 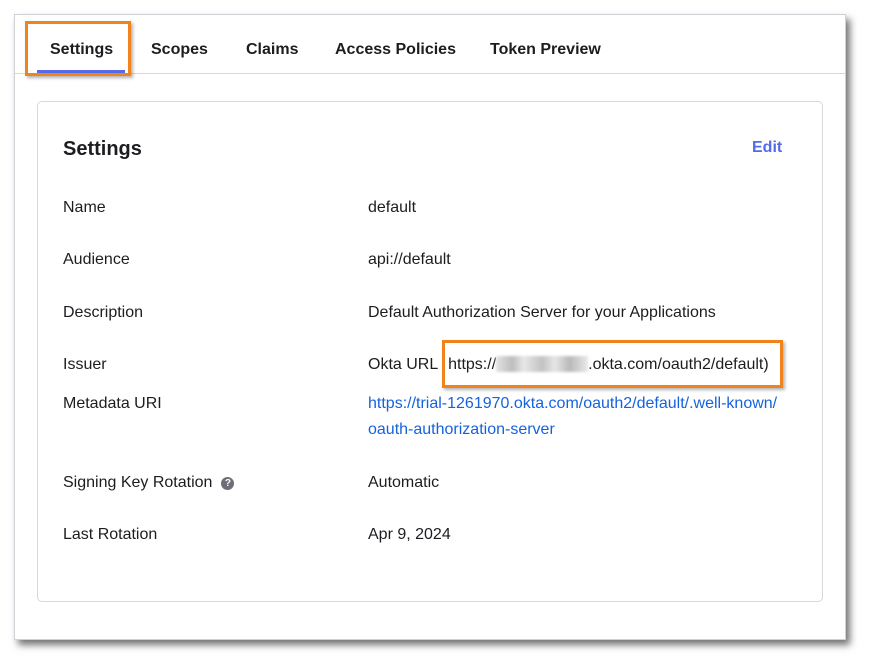 I want to click on audience-value: api://default, so click(x=409, y=259).